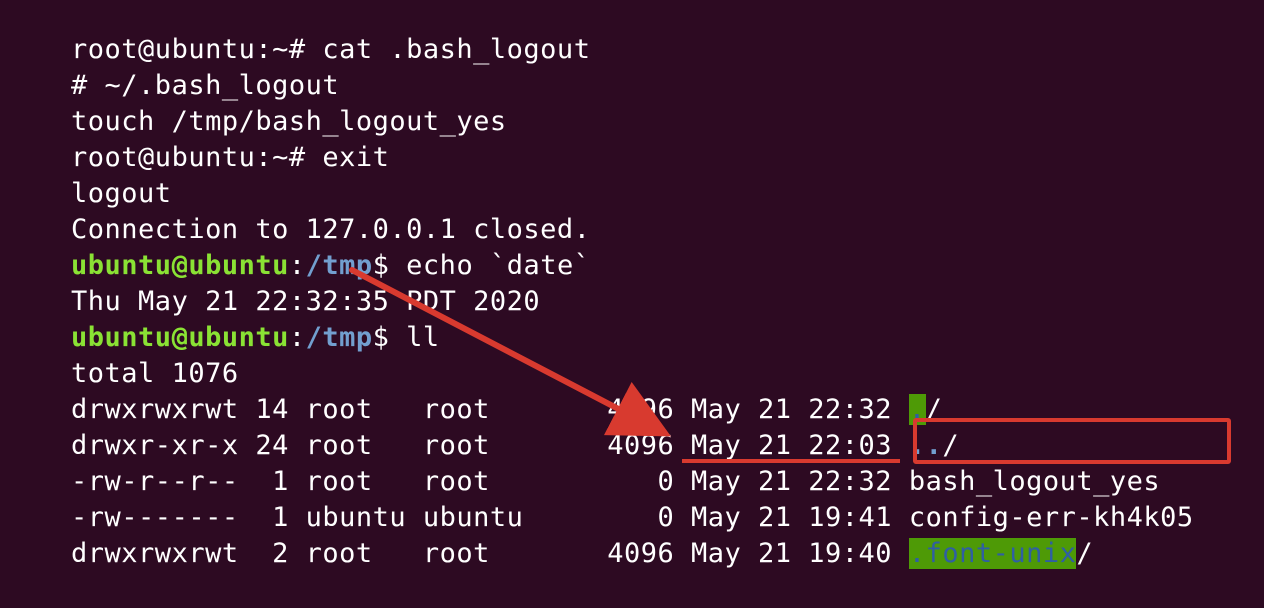  Describe the element at coordinates (389, 337) in the screenshot. I see `prompt-symbol: $` at that location.